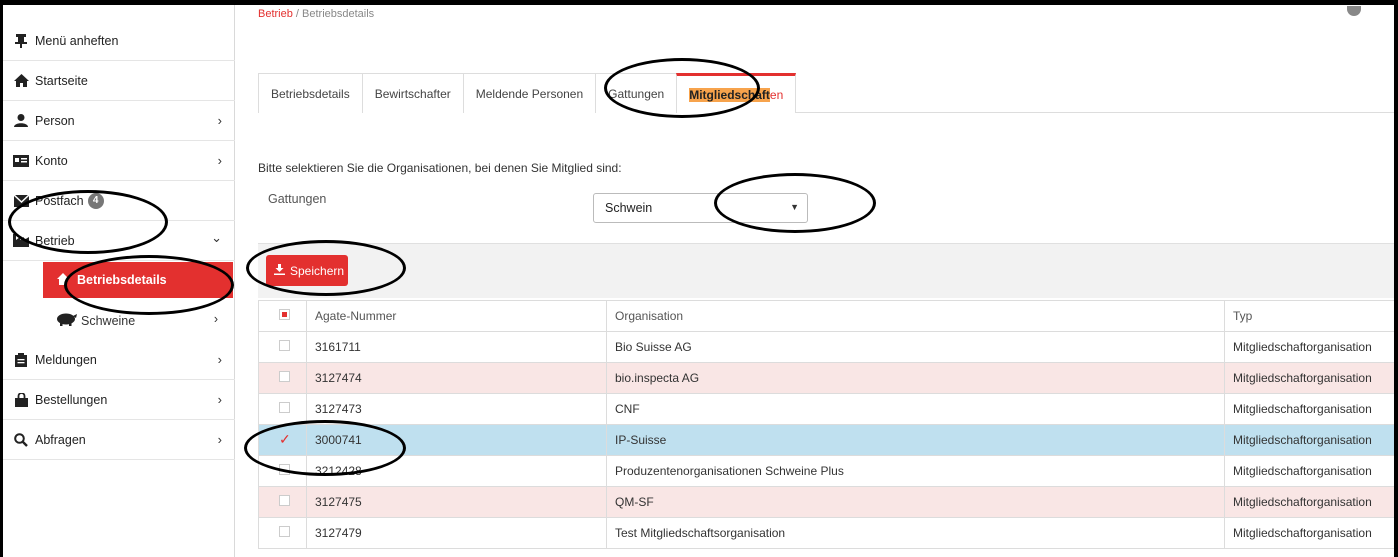 This screenshot has width=1398, height=557. I want to click on row-checkbox-cell: ✓, so click(282, 440).